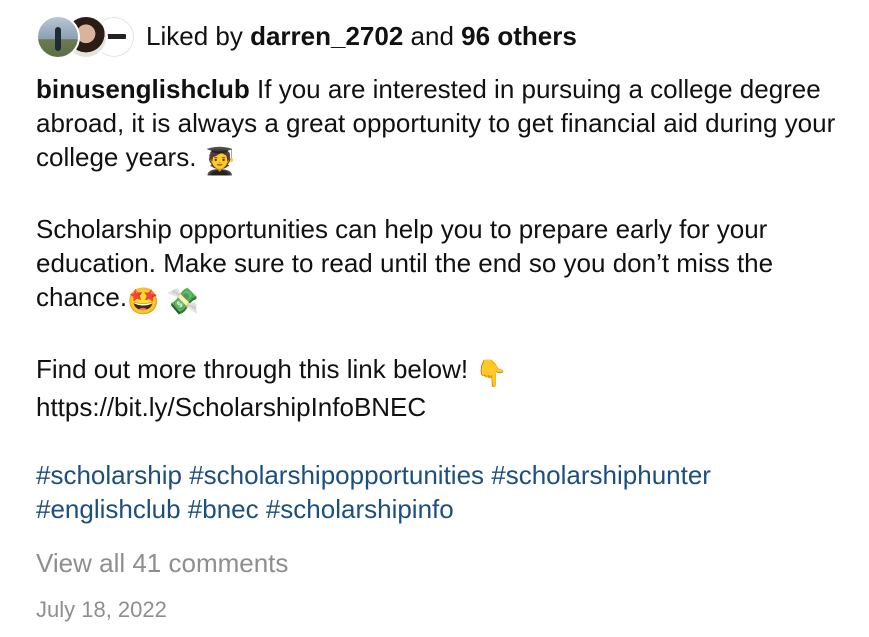 The image size is (869, 637). I want to click on graduate-emoji-icon: 🧑‍🎓, so click(220, 161).